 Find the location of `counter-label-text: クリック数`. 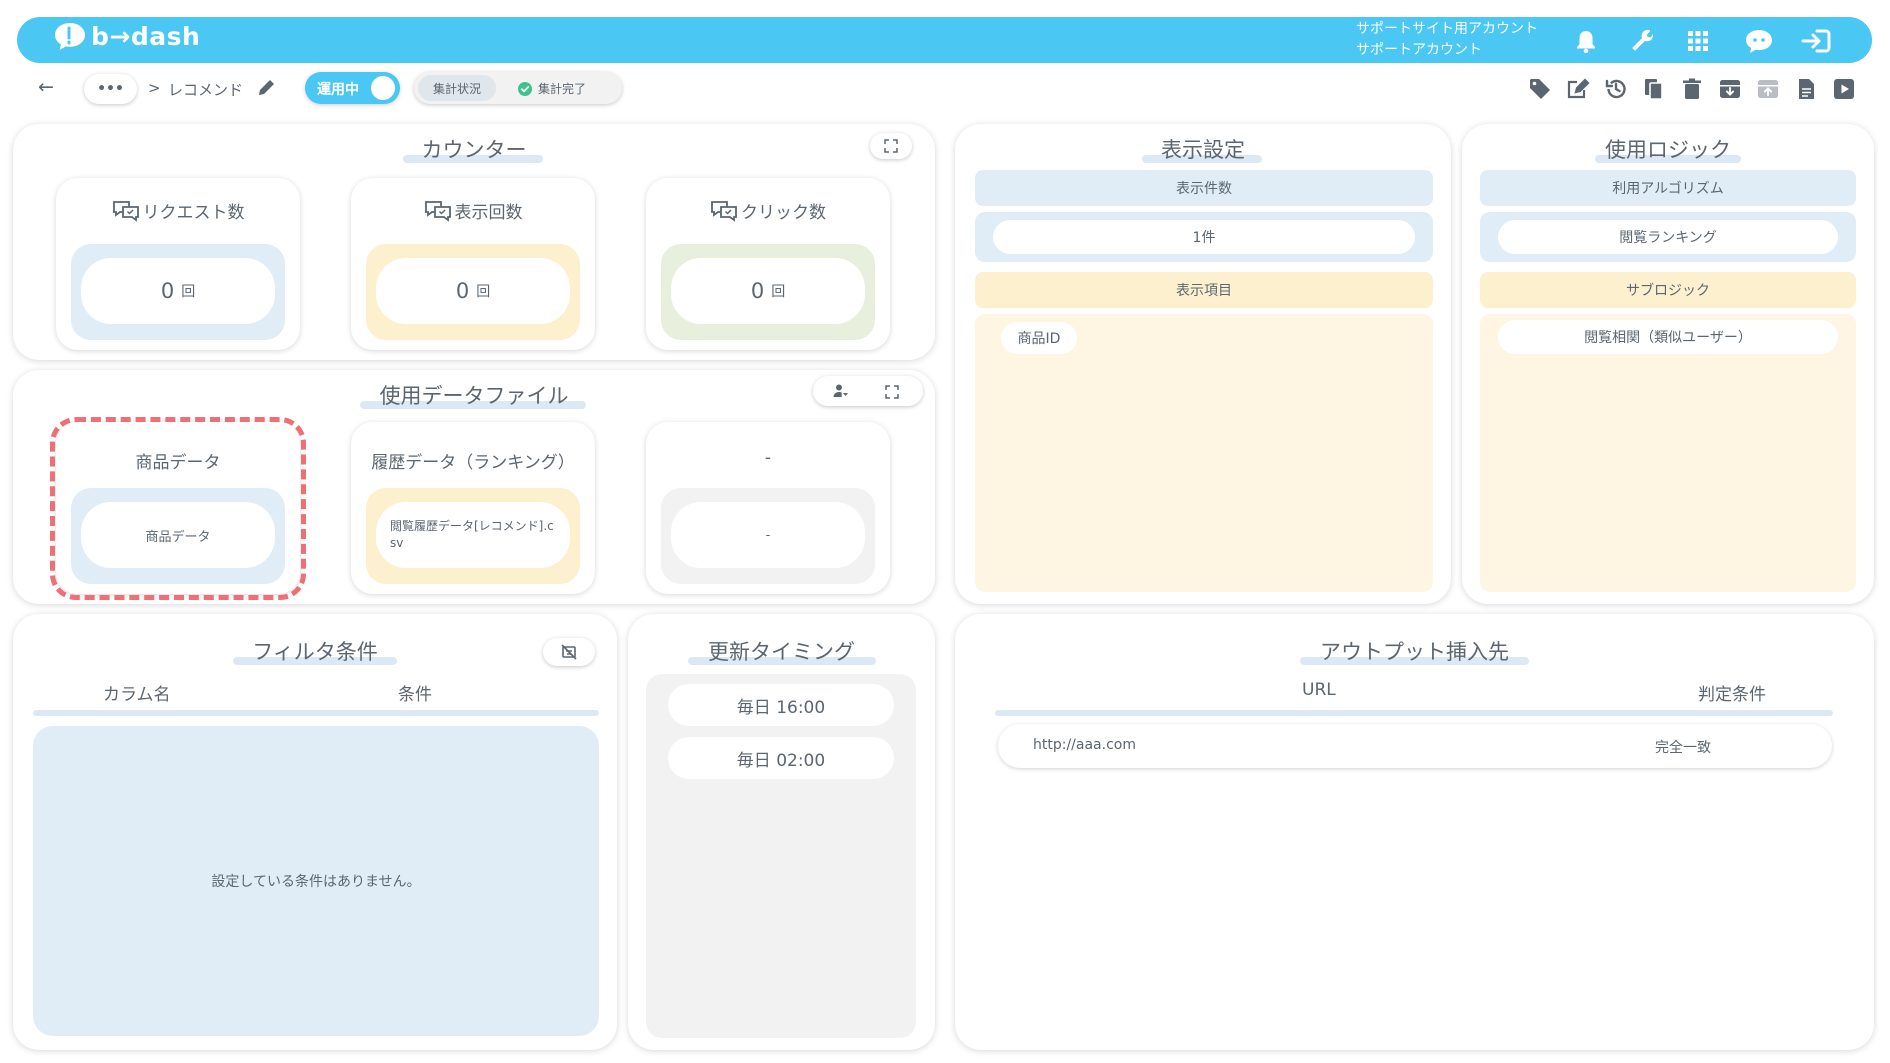

counter-label-text: クリック数 is located at coordinates (783, 213).